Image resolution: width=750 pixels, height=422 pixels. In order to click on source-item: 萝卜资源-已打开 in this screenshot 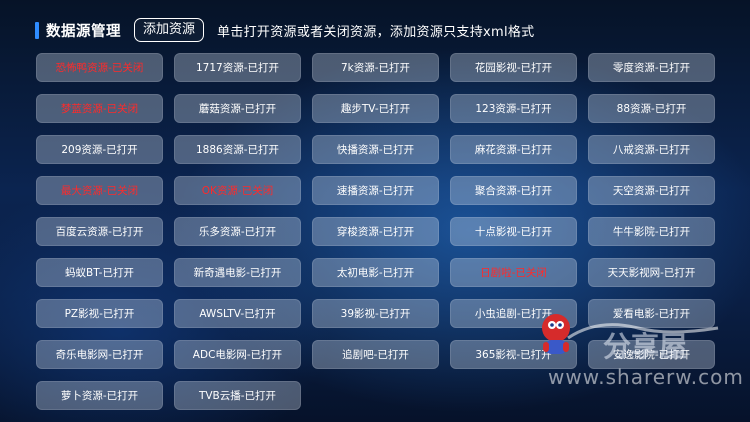, I will do `click(99, 395)`.